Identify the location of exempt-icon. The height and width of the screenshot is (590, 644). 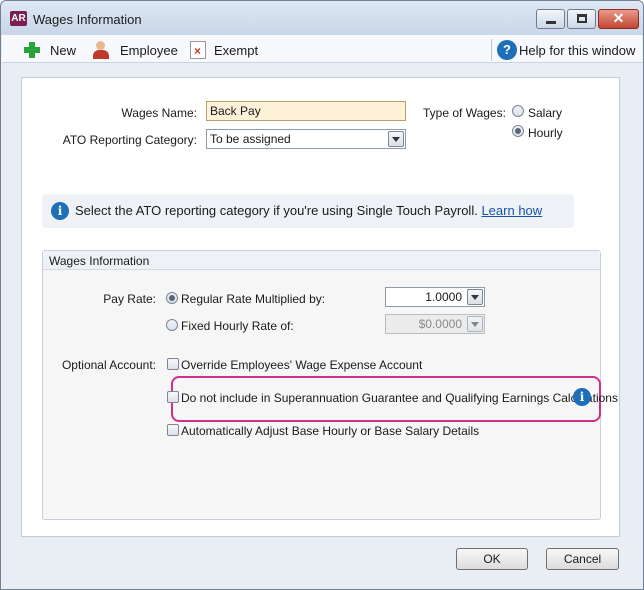
(198, 50).